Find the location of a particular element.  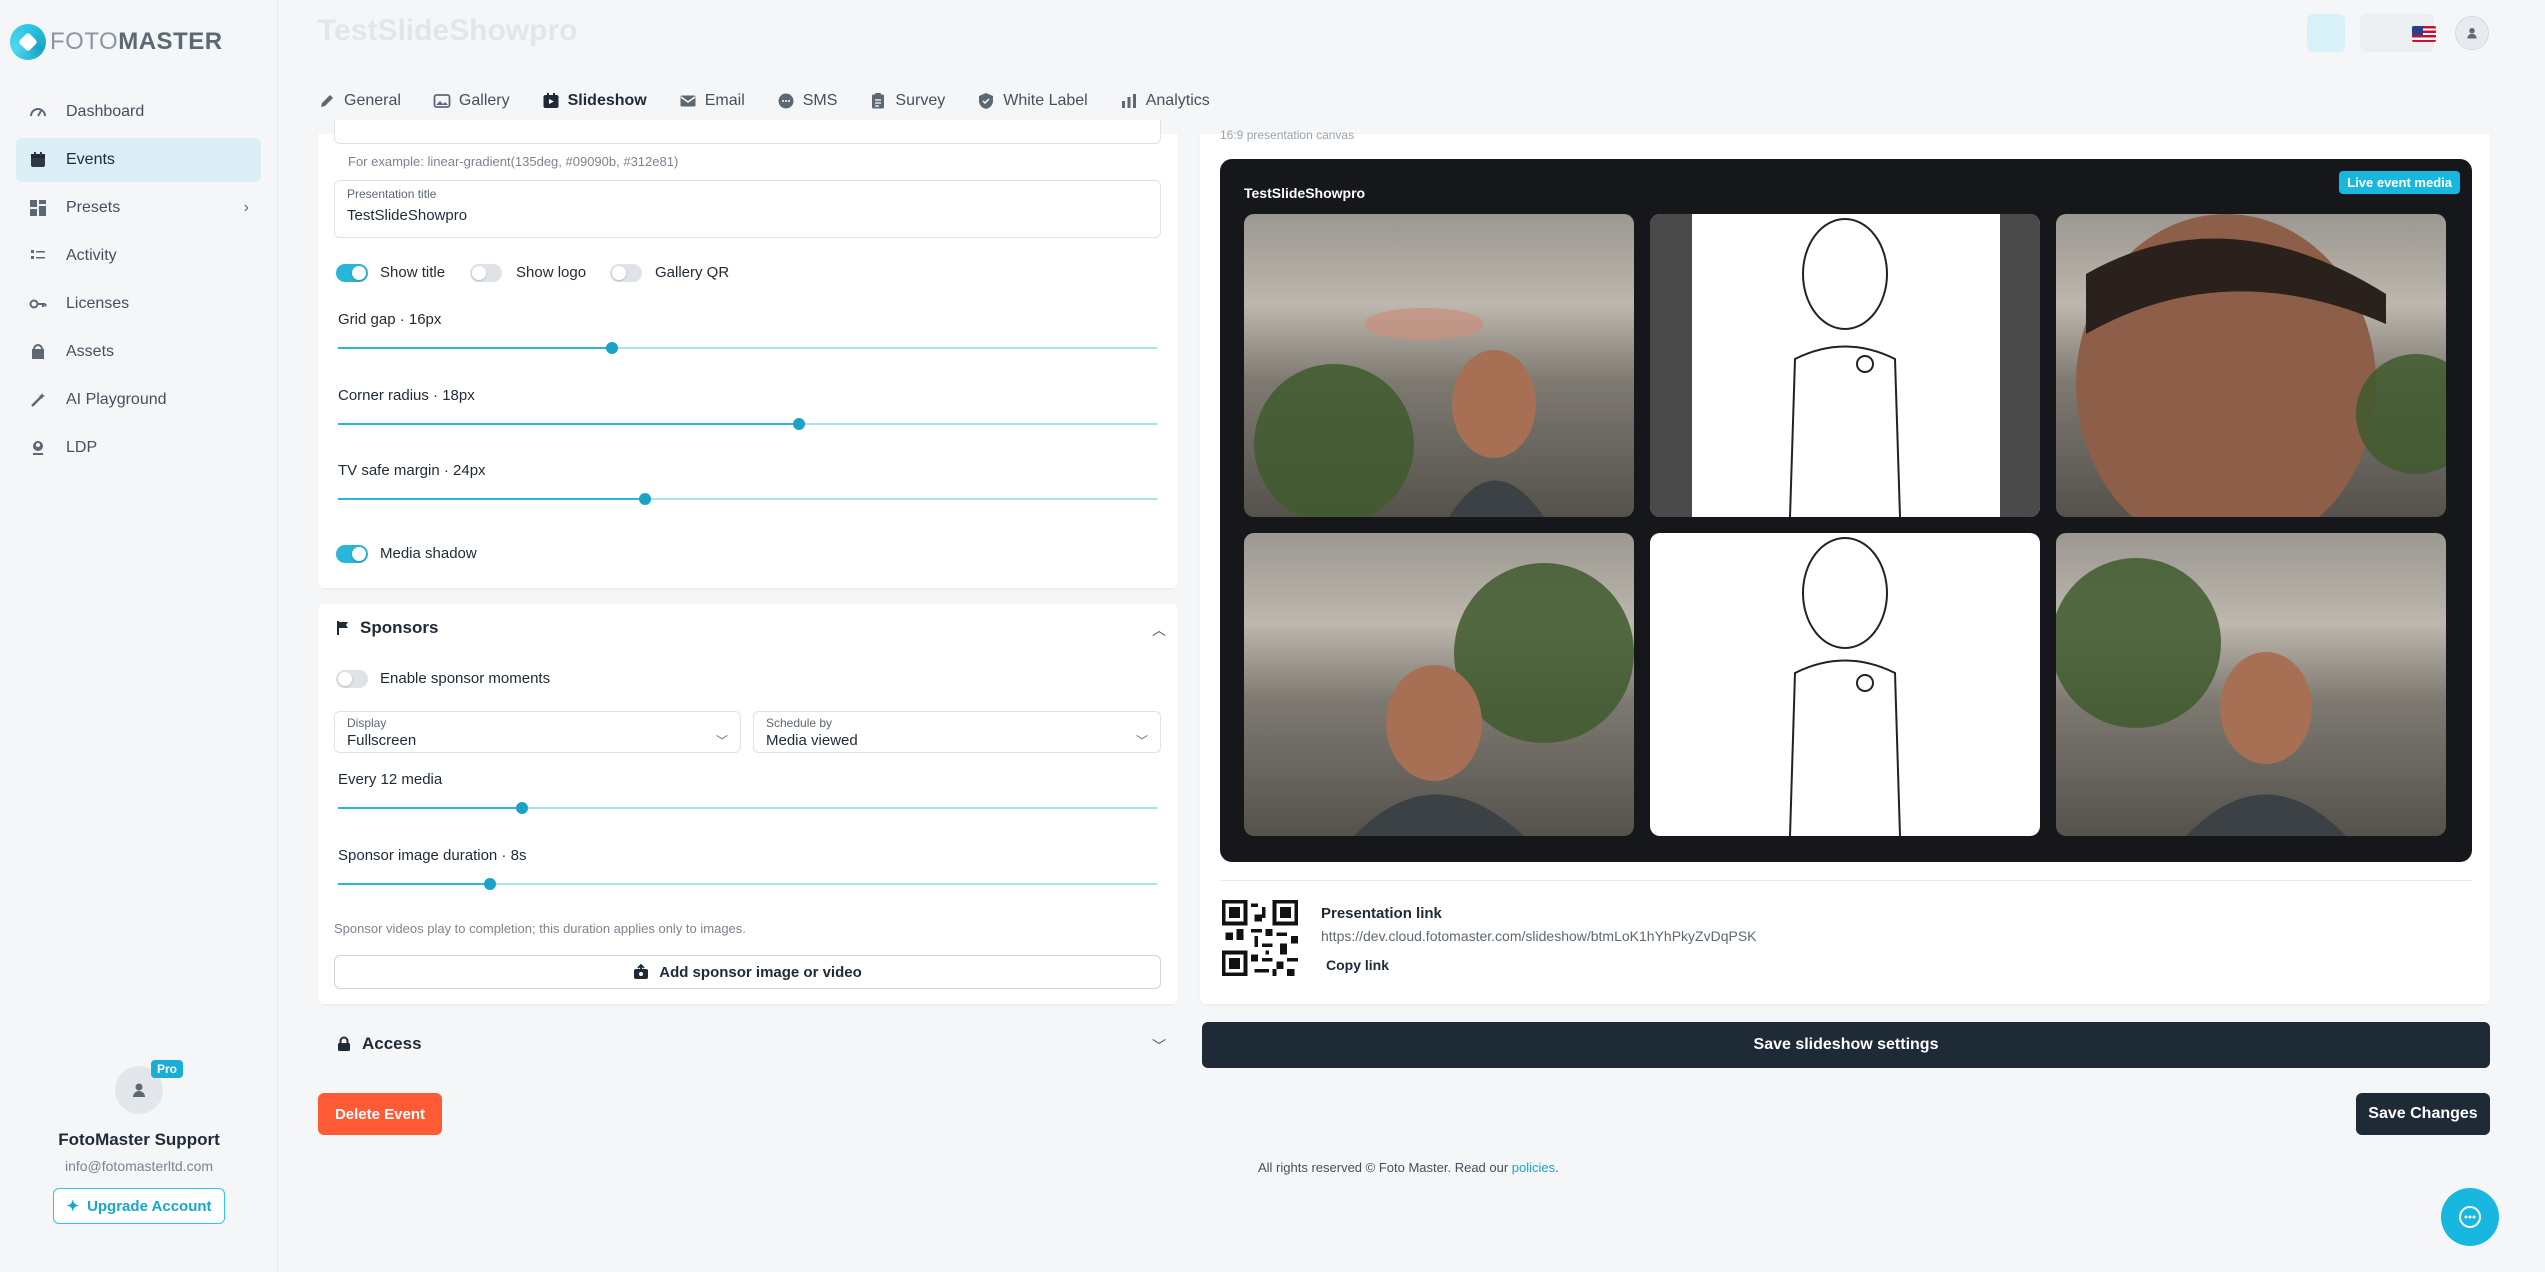

preview-title: TestSlideShowpro is located at coordinates (1305, 193).